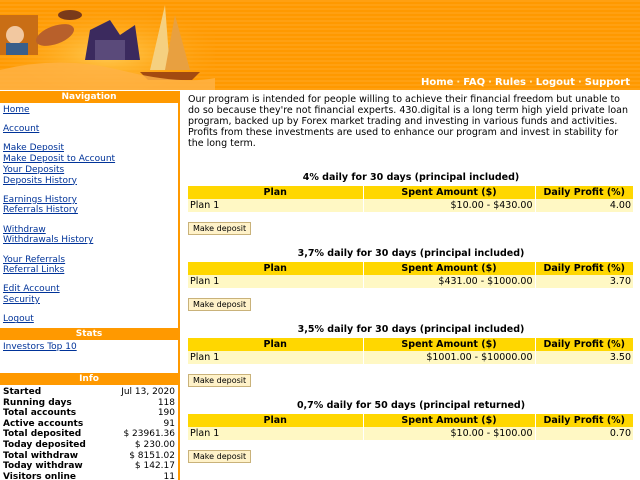 The height and width of the screenshot is (480, 640). Describe the element at coordinates (169, 475) in the screenshot. I see `info-value: 11` at that location.